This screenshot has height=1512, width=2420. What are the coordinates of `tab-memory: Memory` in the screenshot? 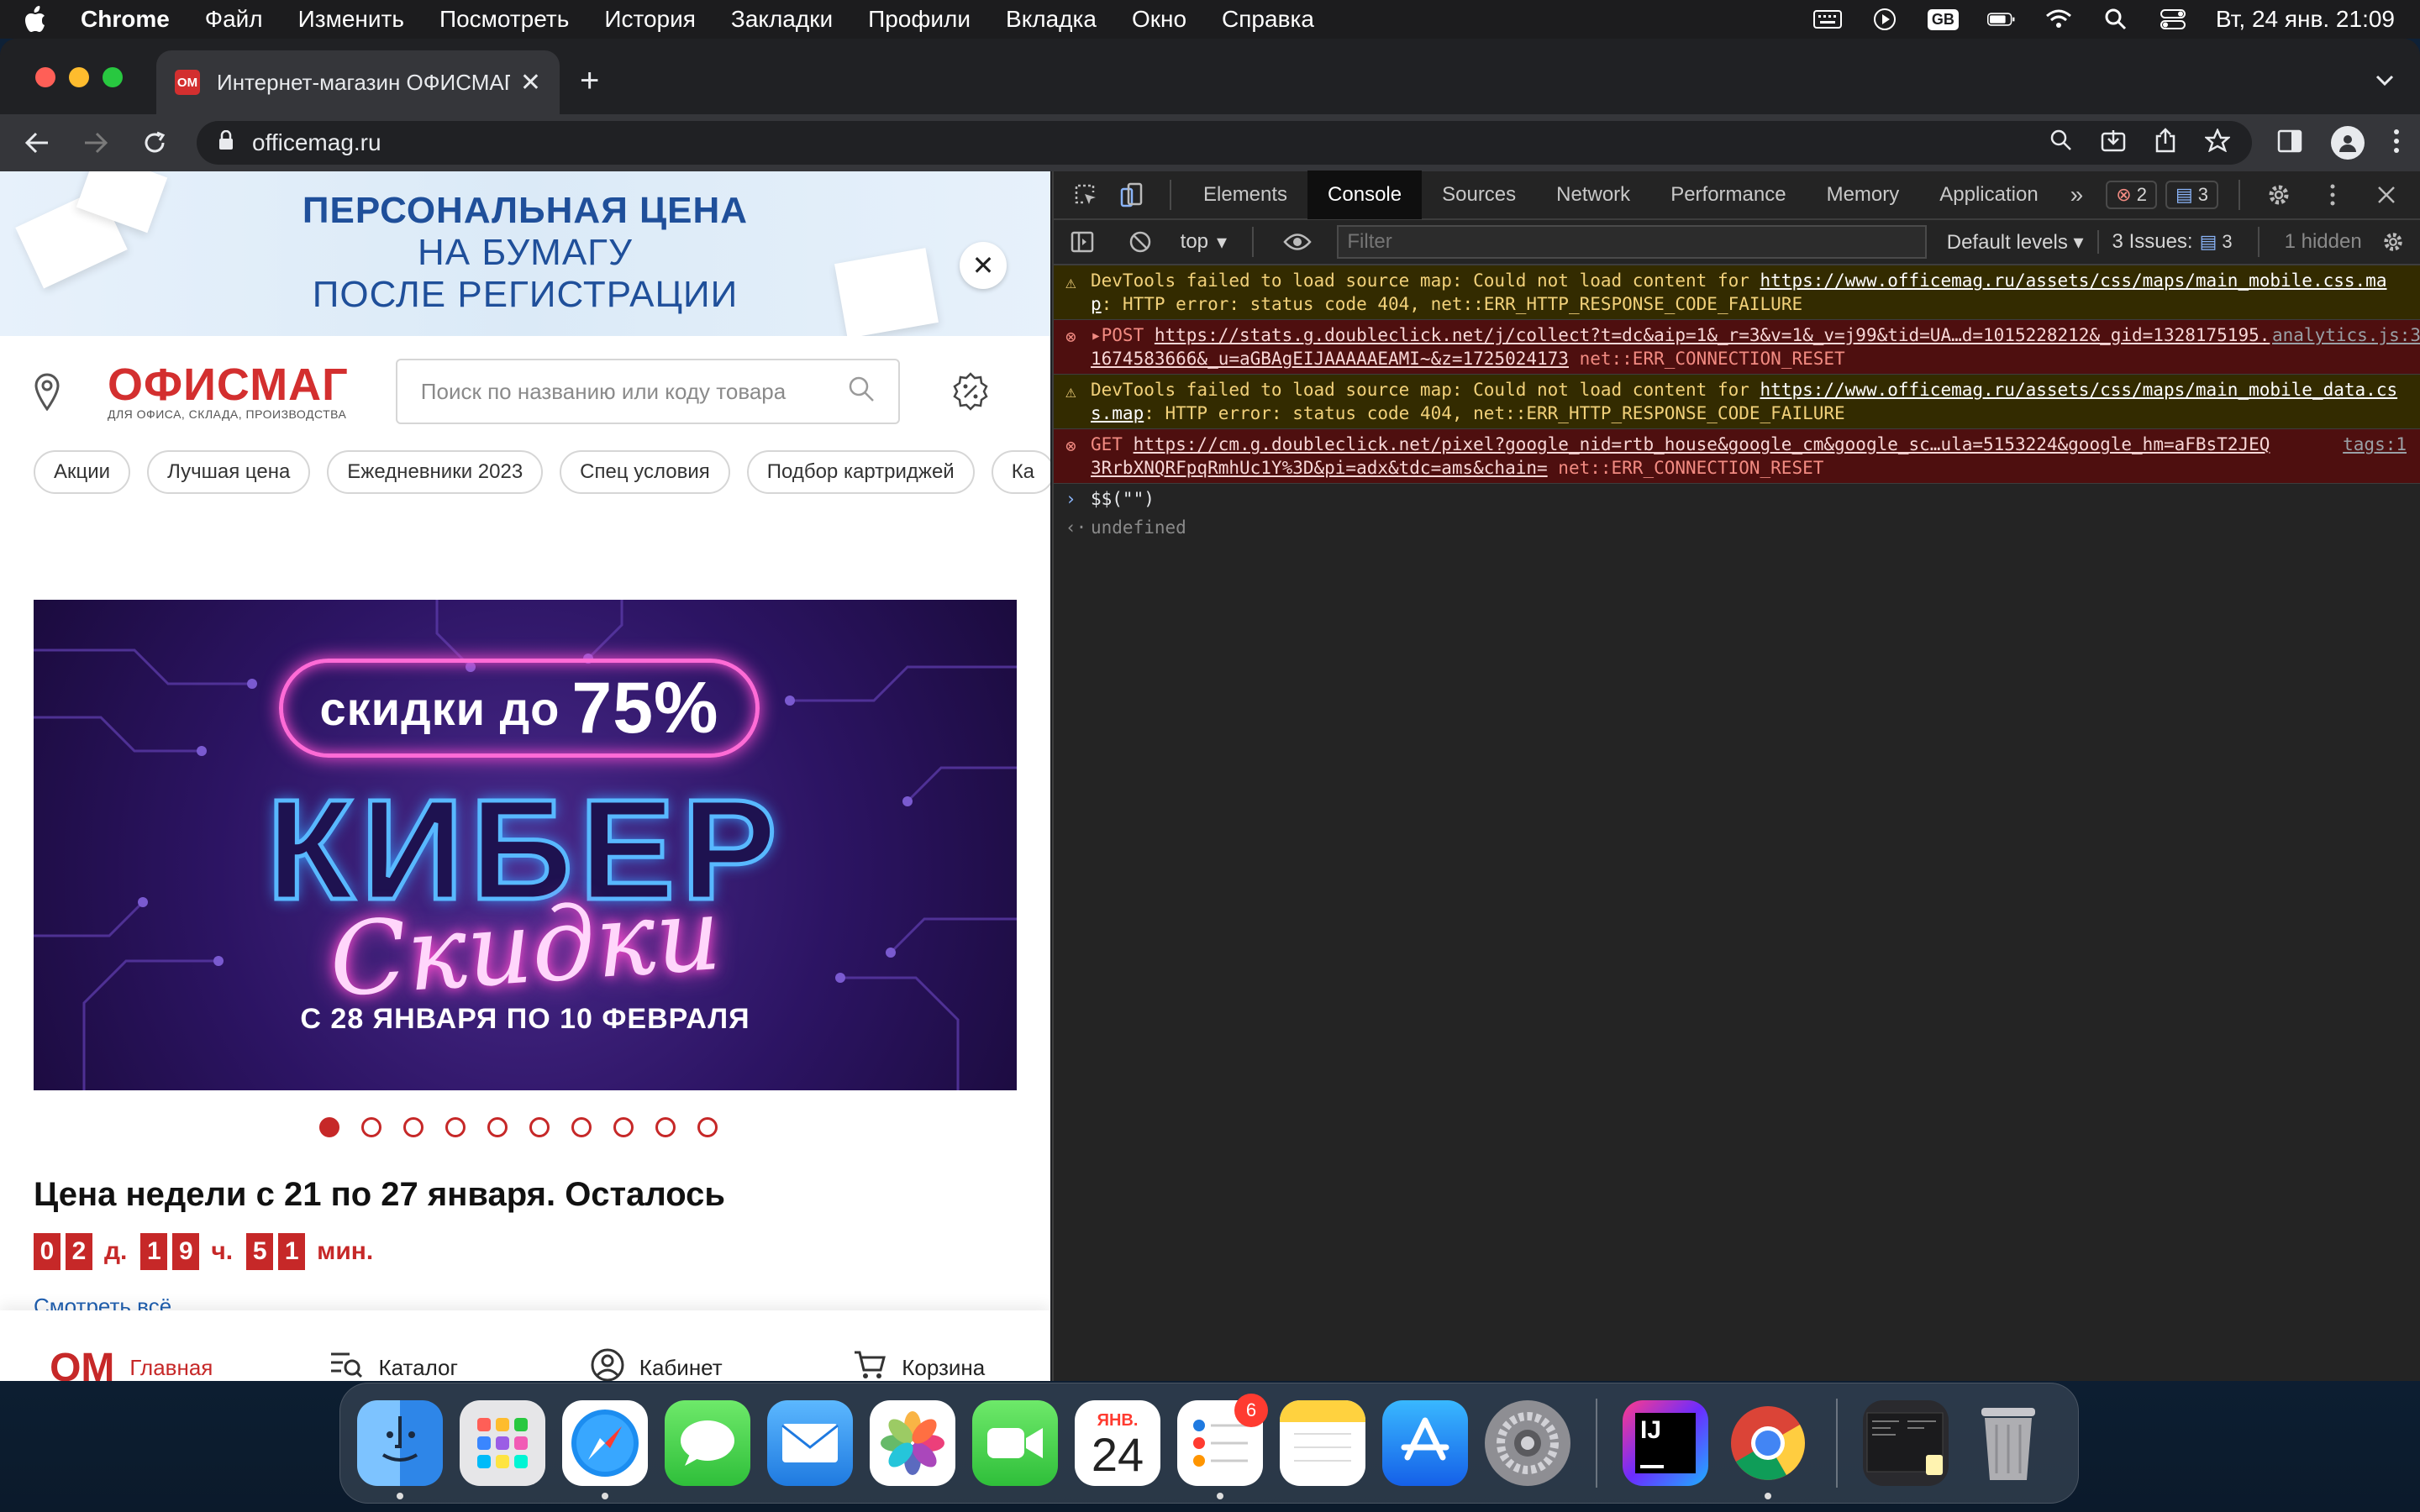 It's located at (1863, 195).